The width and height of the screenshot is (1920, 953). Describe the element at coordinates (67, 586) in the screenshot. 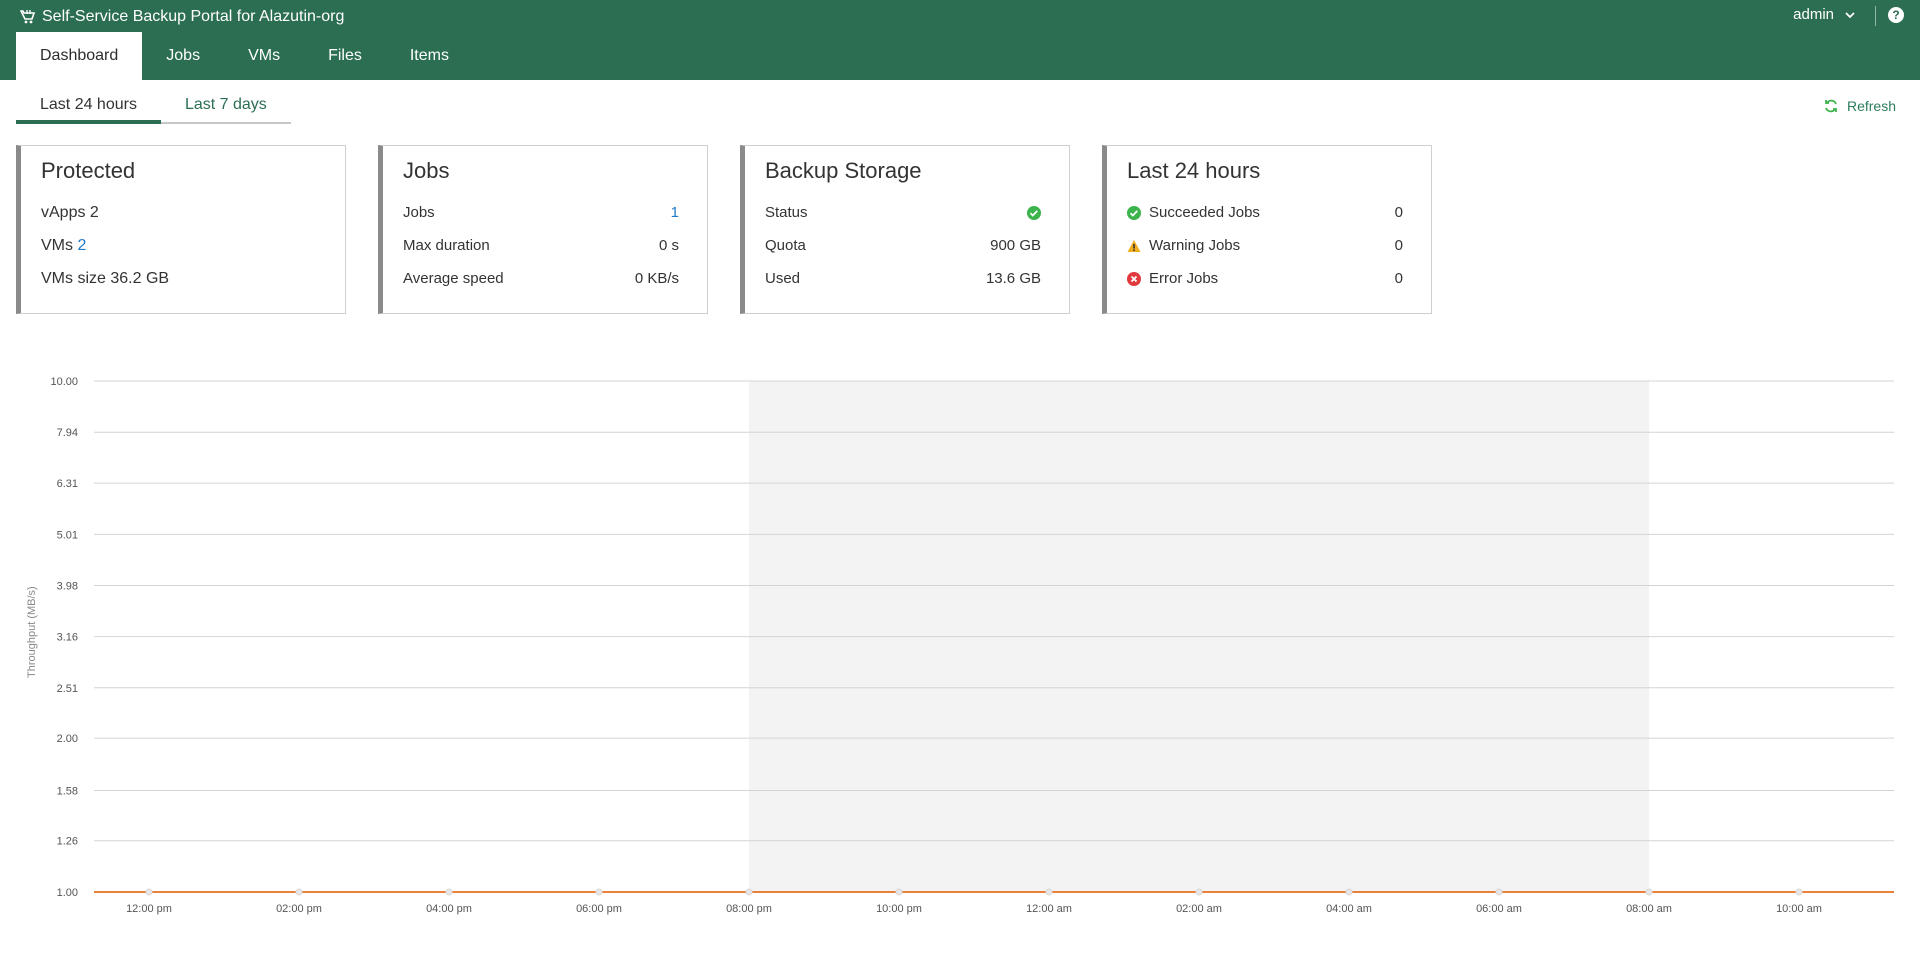

I see `y-tick-label: 3.98` at that location.